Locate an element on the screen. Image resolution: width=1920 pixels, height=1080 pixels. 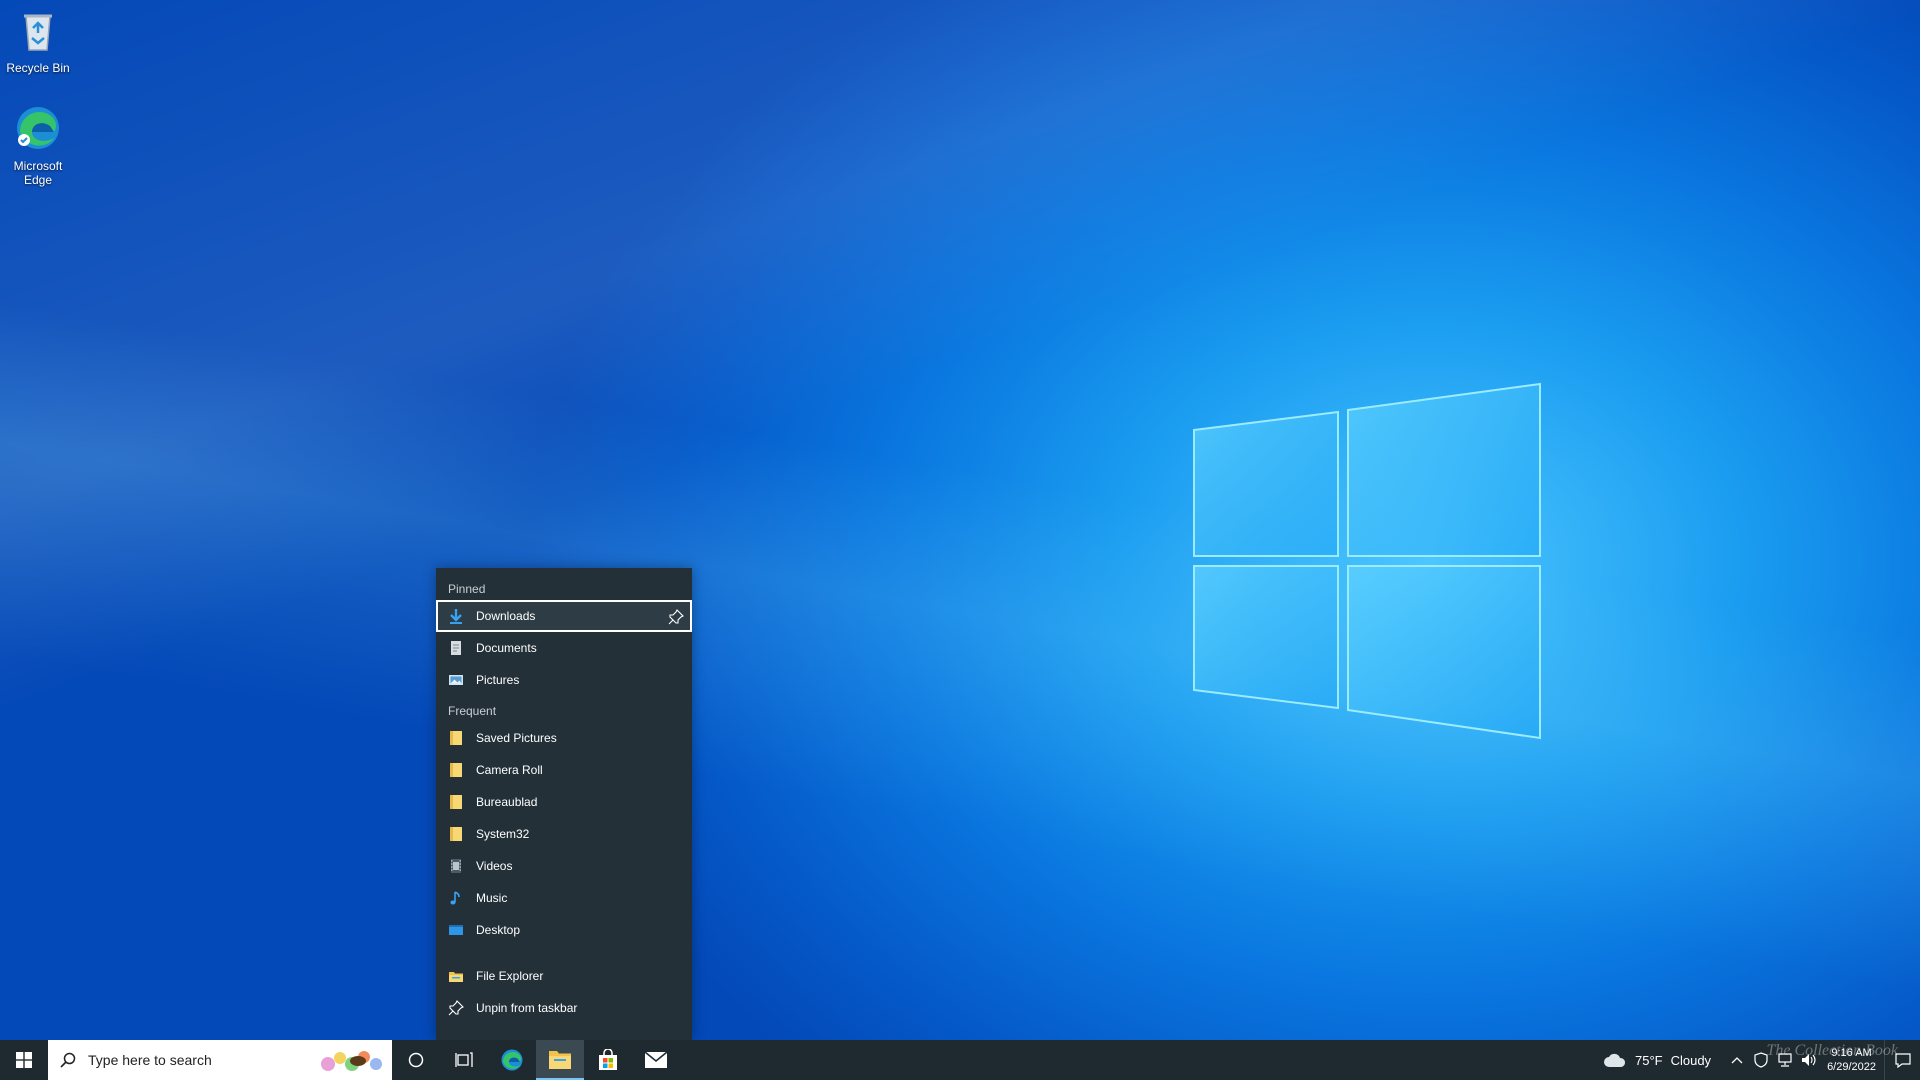
windows-logo-wallpaper is located at coordinates (1367, 561).